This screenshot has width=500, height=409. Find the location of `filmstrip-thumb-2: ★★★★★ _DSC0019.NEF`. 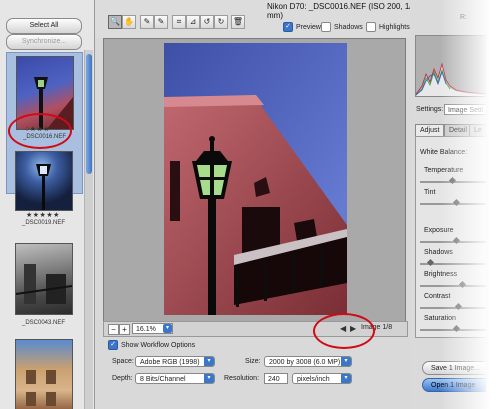

filmstrip-thumb-2: ★★★★★ _DSC0019.NEF is located at coordinates (43, 188).